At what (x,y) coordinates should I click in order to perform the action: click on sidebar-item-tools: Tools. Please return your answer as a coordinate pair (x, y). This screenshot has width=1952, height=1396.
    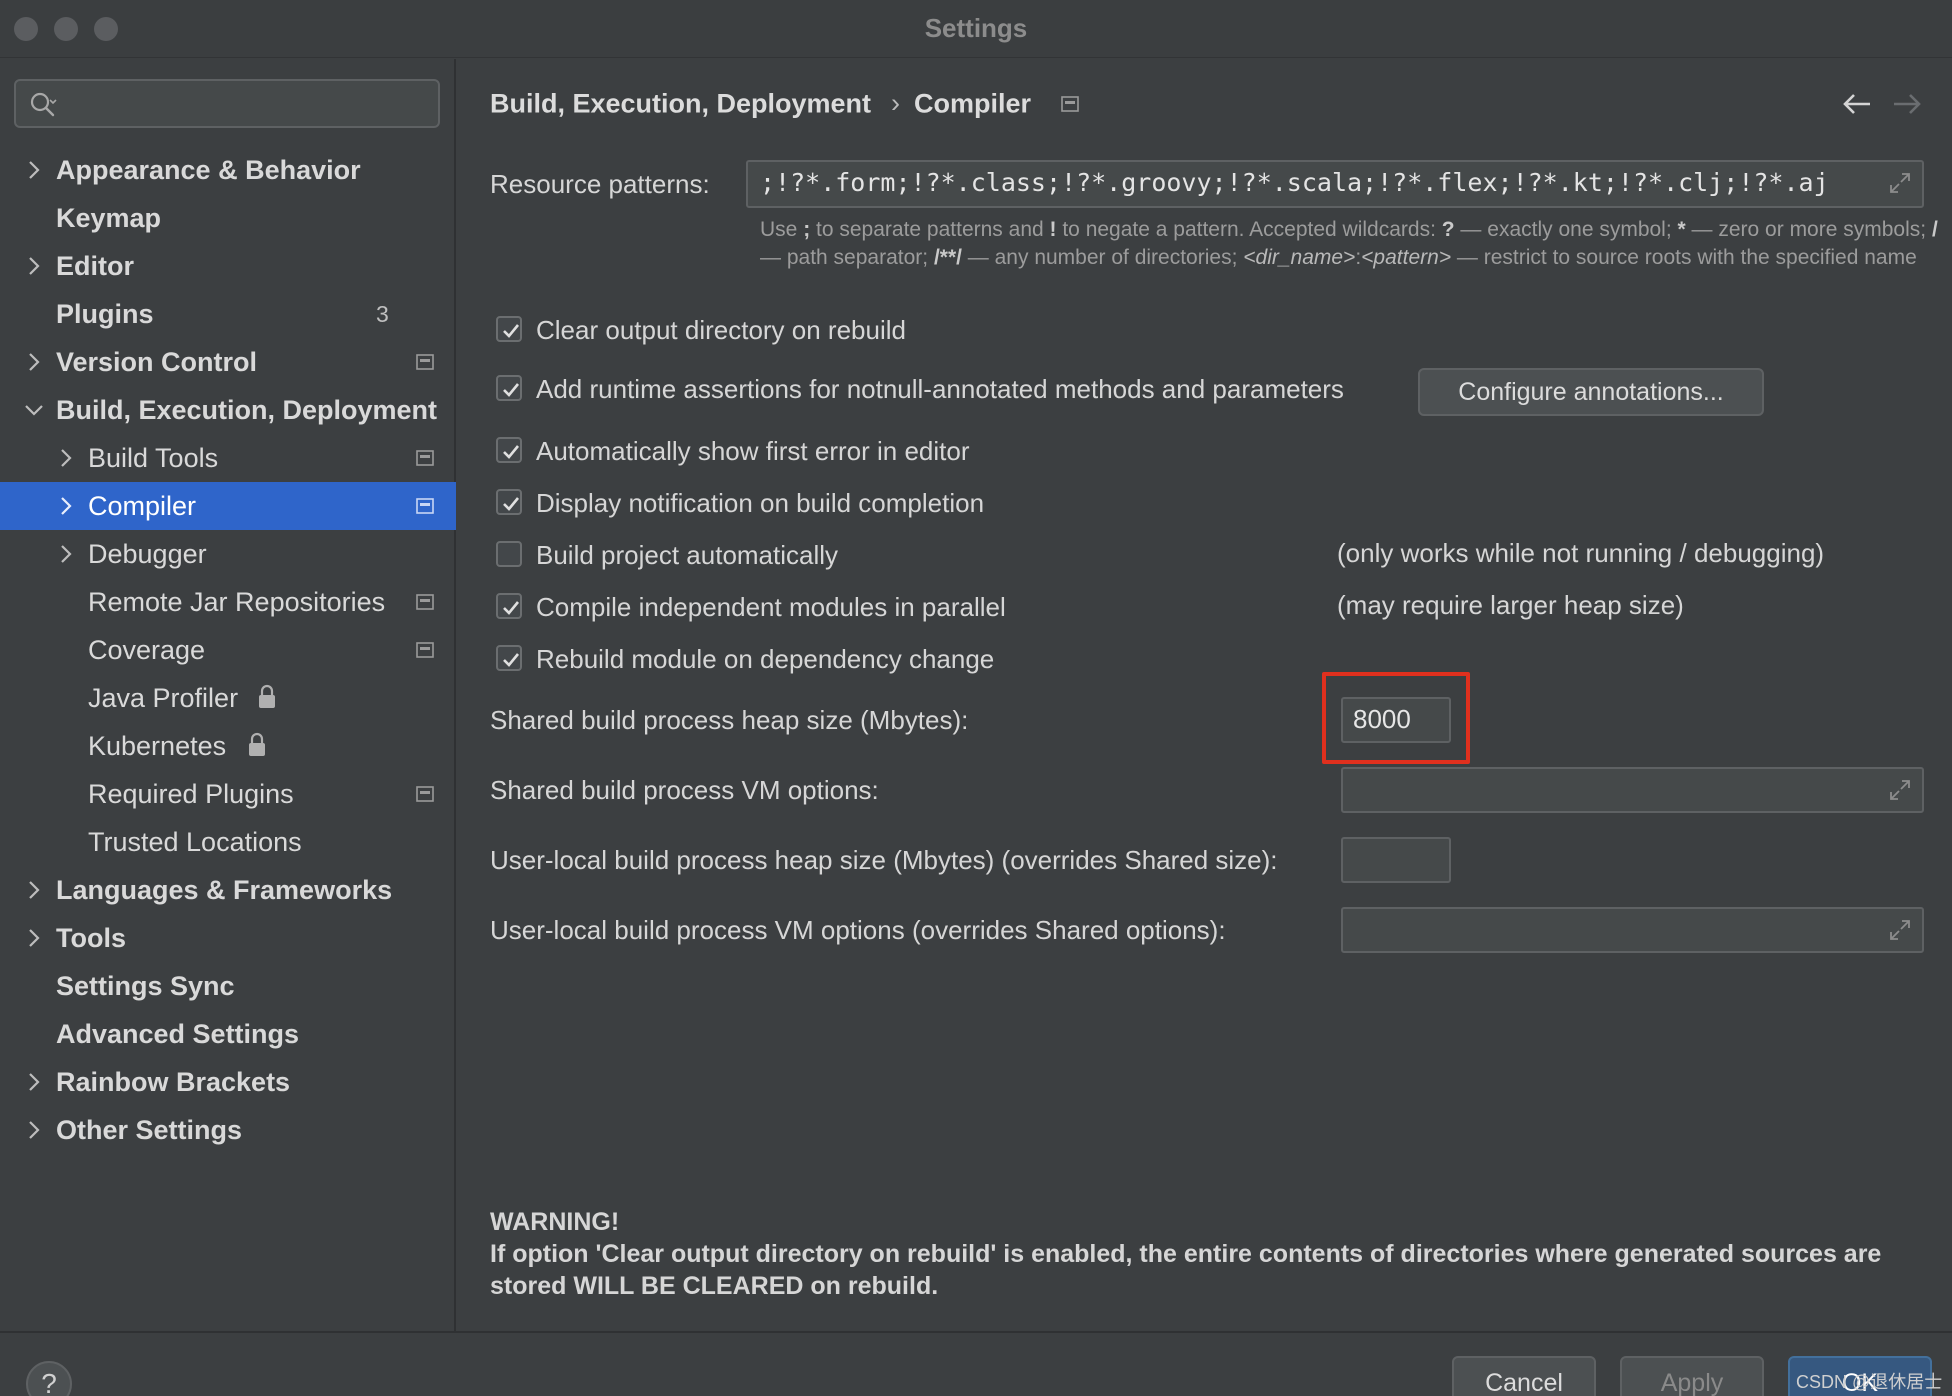
    Looking at the image, I should click on (228, 938).